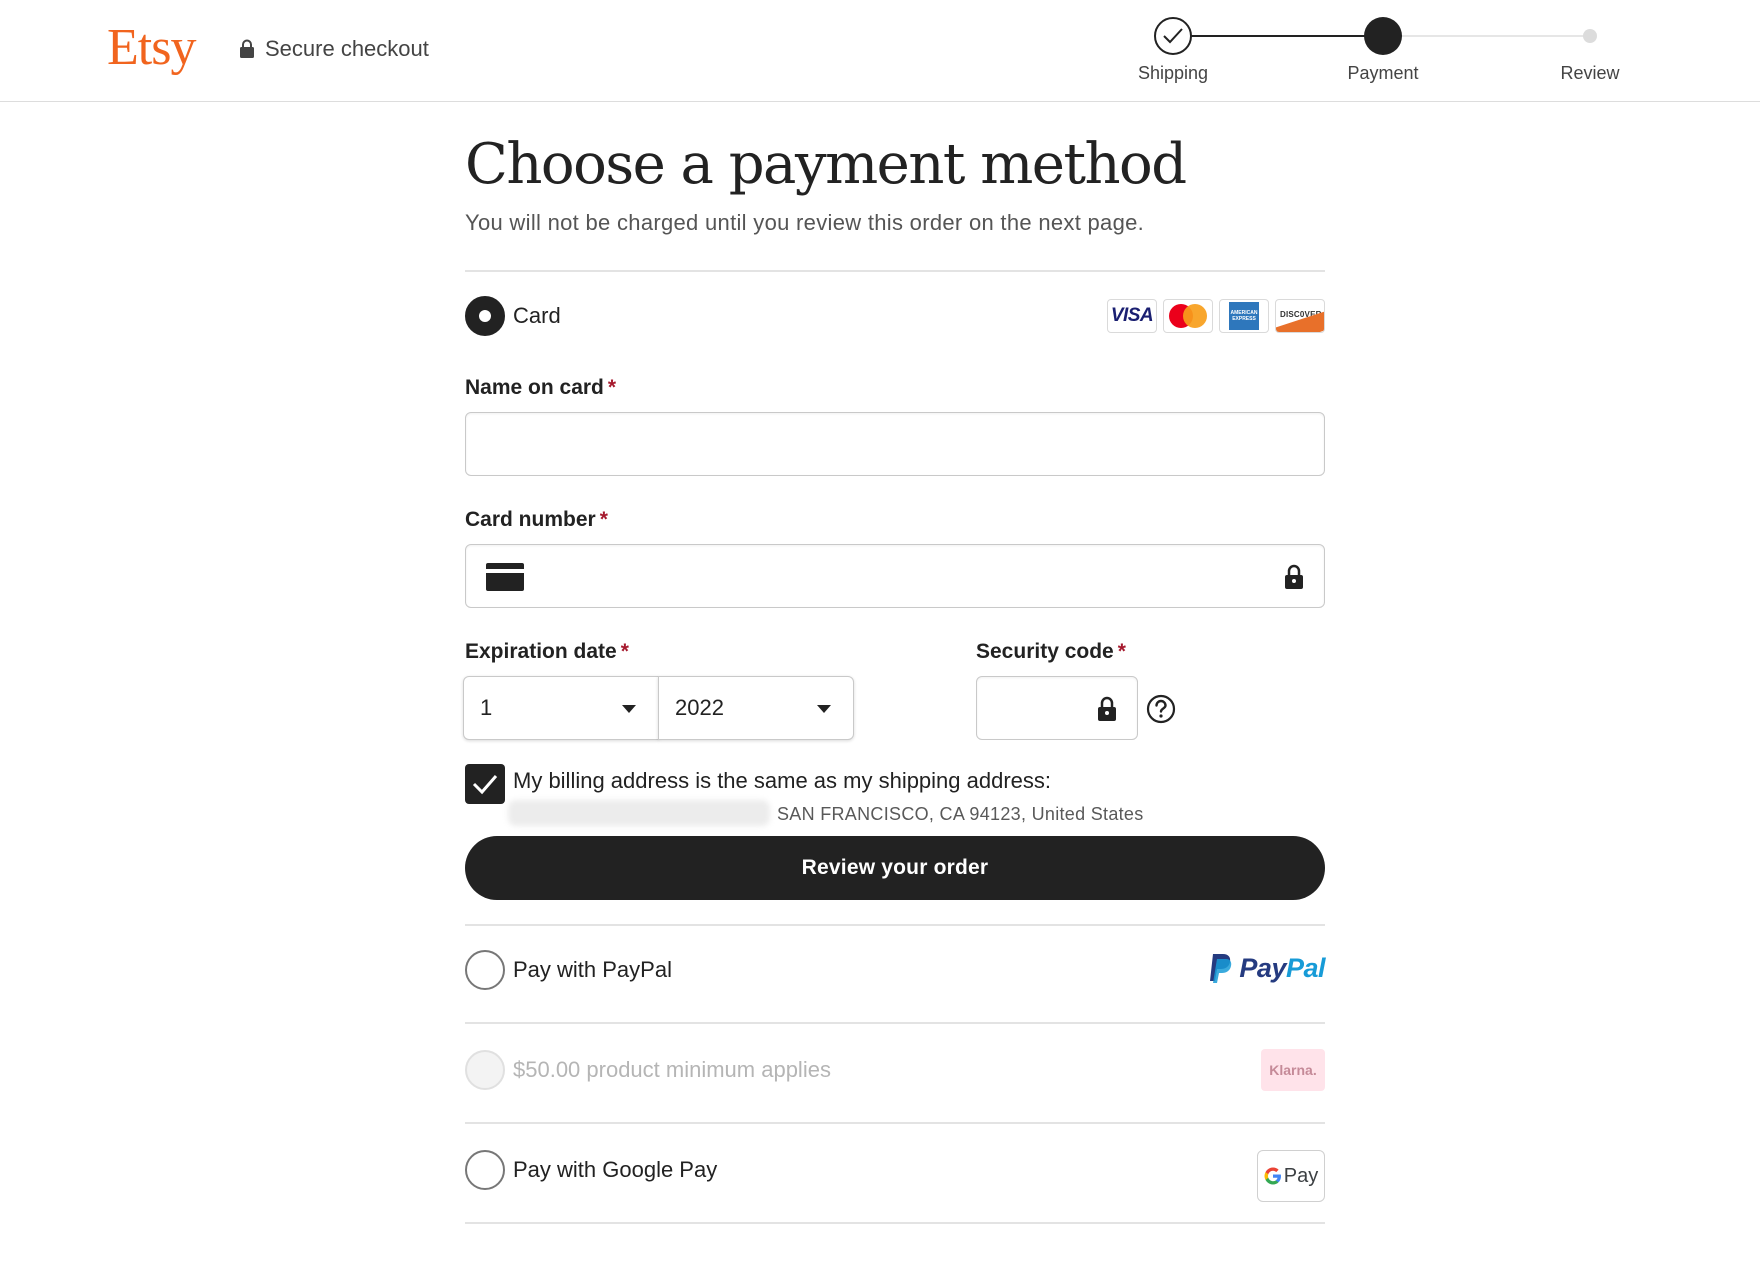  What do you see at coordinates (1305, 967) in the screenshot?
I see `paypal-logo-text-b: Pal` at bounding box center [1305, 967].